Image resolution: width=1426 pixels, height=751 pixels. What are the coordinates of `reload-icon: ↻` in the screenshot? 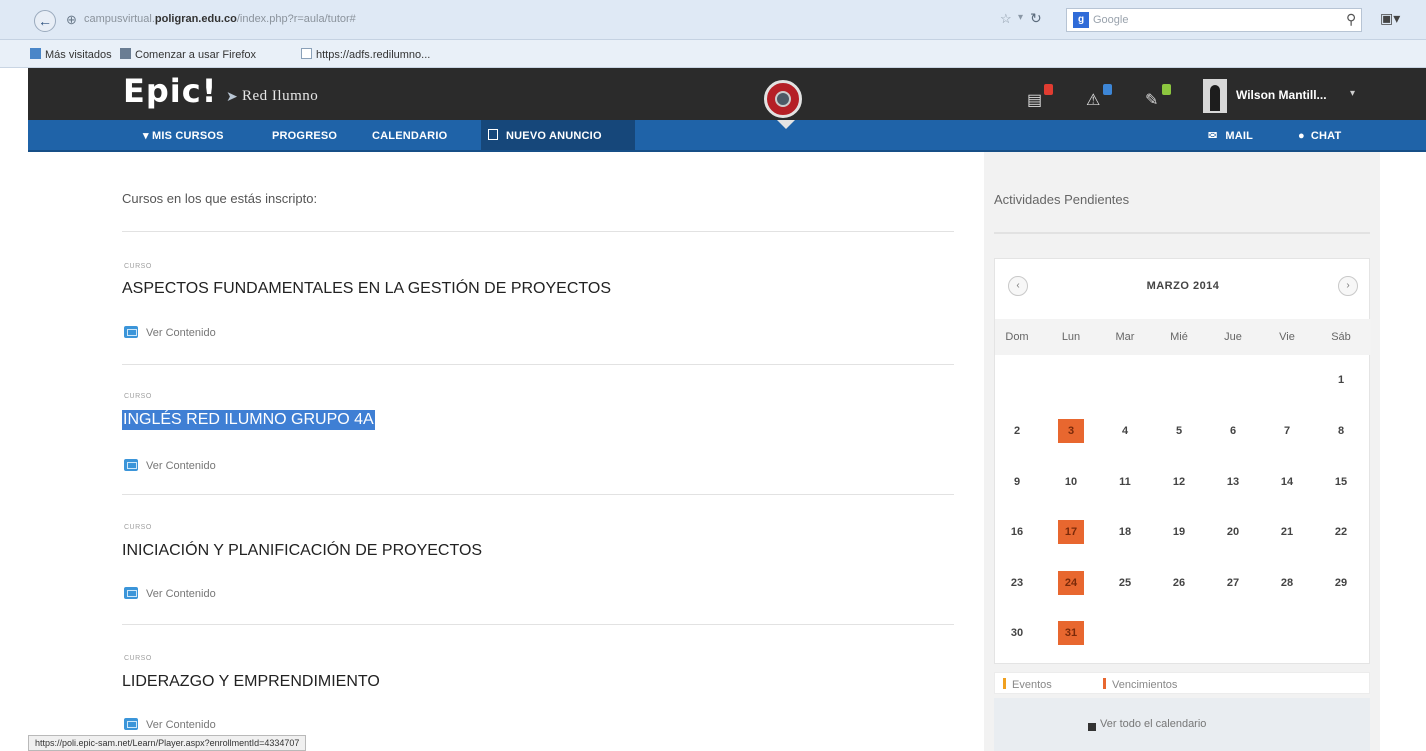 It's located at (1036, 18).